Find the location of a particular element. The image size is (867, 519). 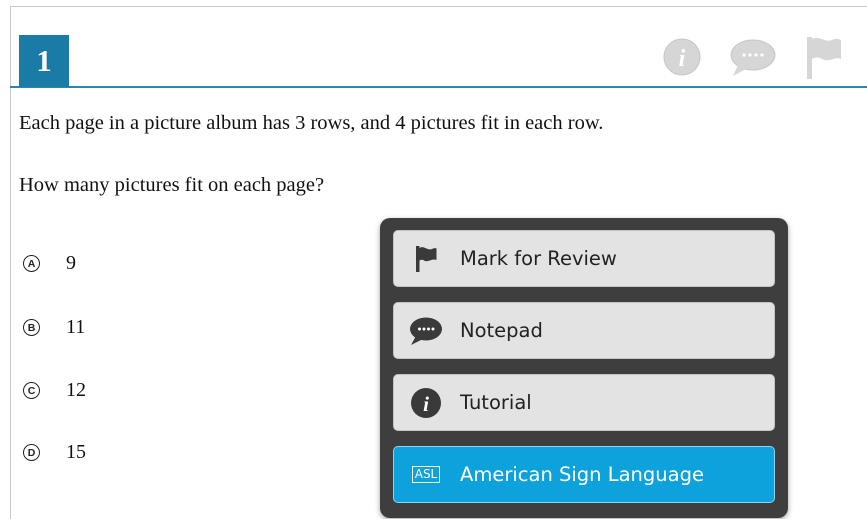

american-sign-language-label: American Sign Language is located at coordinates (582, 474).